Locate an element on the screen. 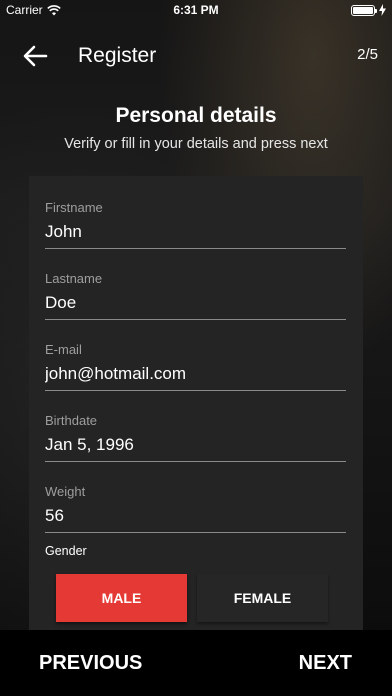 Image resolution: width=392 pixels, height=696 pixels. weight-label: Weight is located at coordinates (65, 491).